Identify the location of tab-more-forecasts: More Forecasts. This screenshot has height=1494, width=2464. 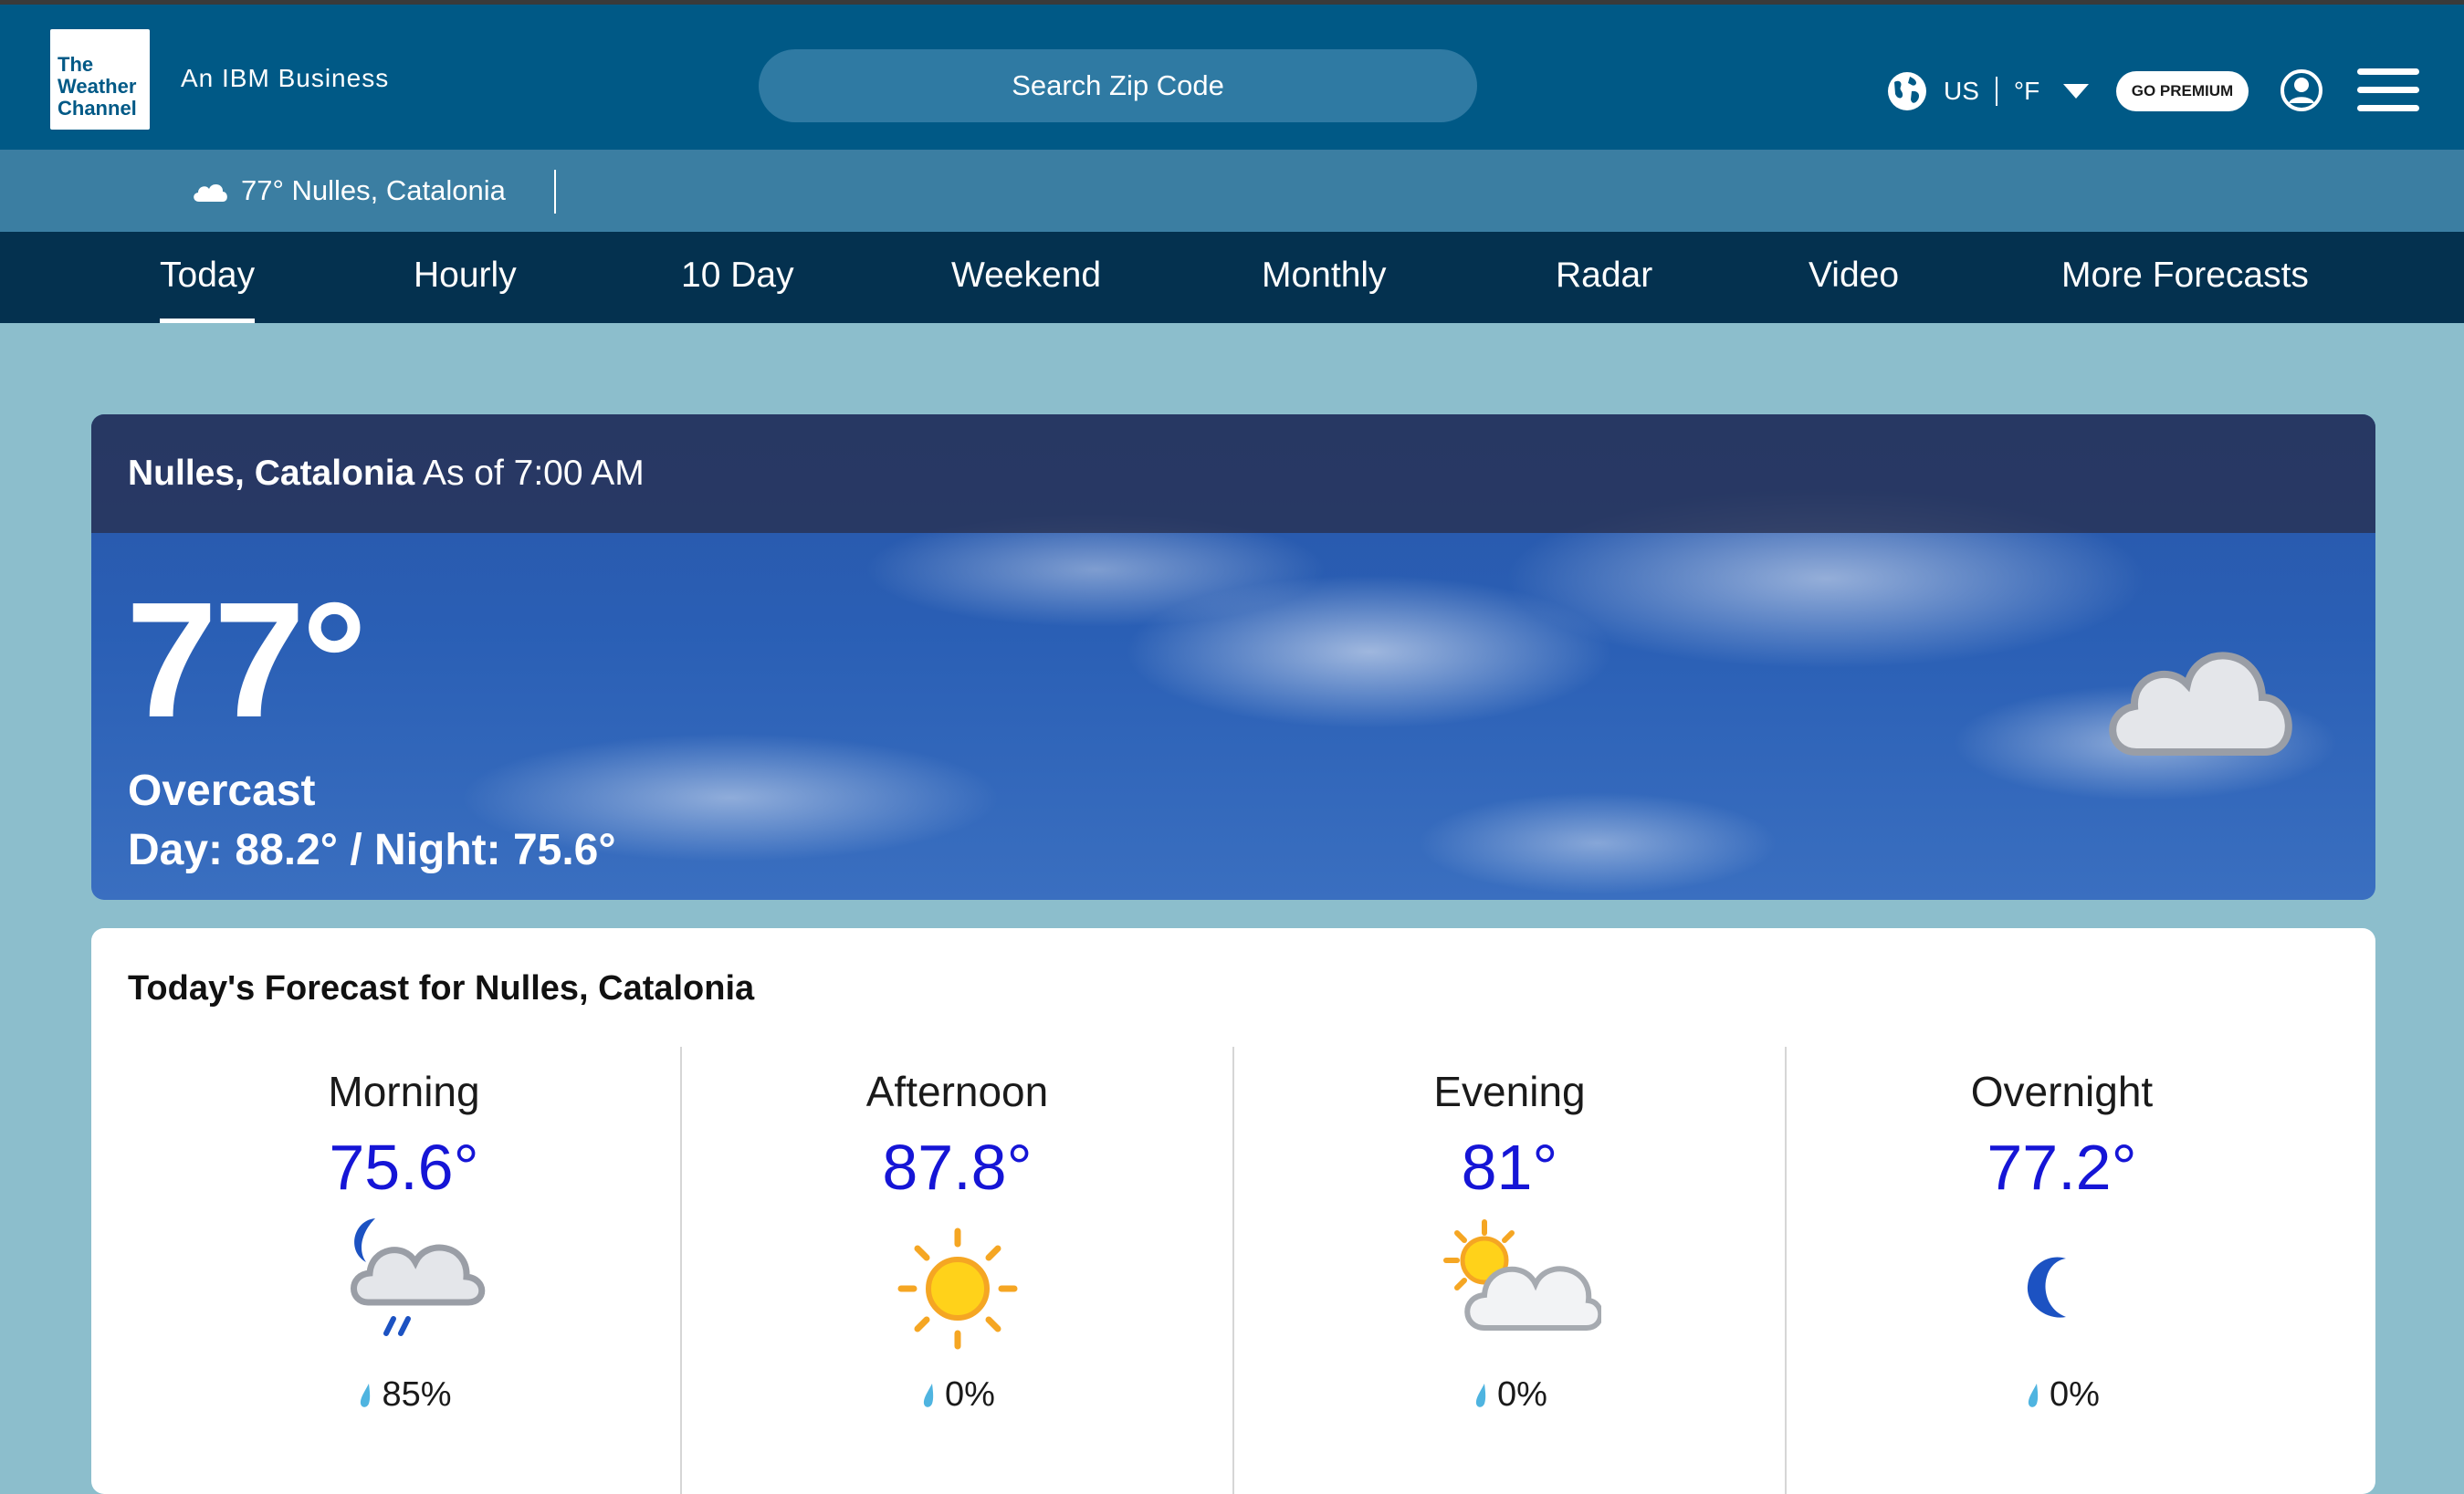
(2185, 278).